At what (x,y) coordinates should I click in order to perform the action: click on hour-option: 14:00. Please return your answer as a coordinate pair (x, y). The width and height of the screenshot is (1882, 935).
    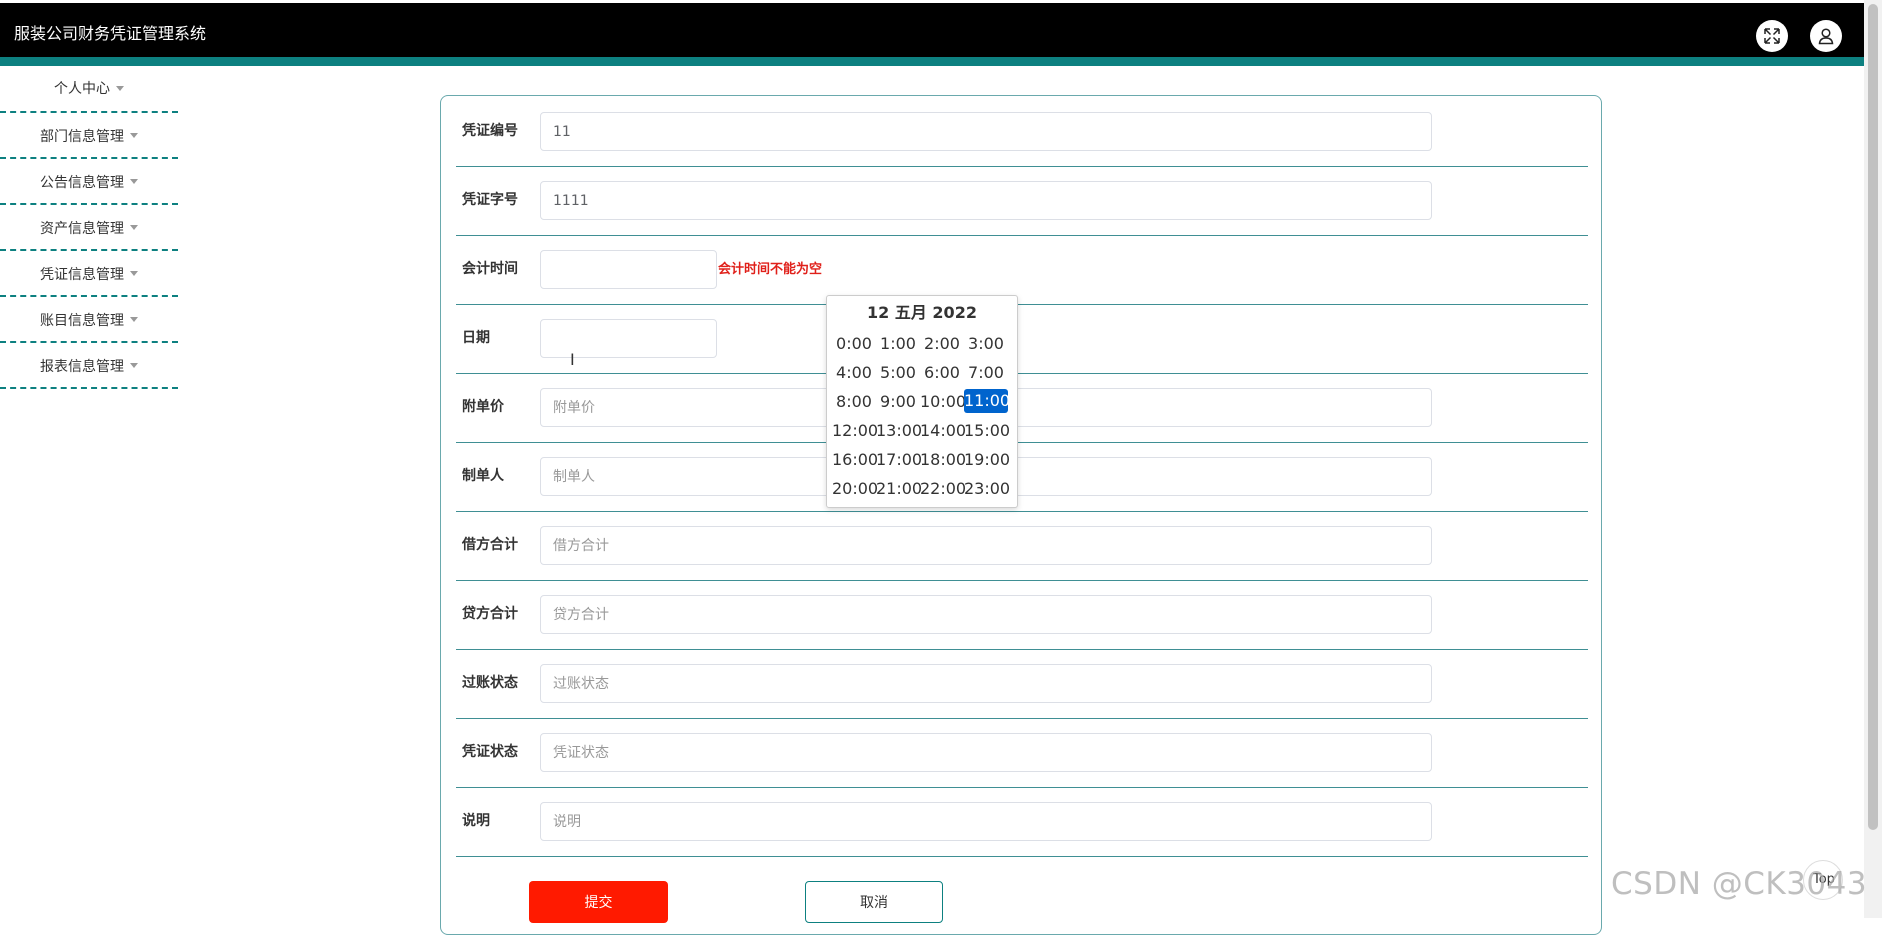
    Looking at the image, I should click on (943, 430).